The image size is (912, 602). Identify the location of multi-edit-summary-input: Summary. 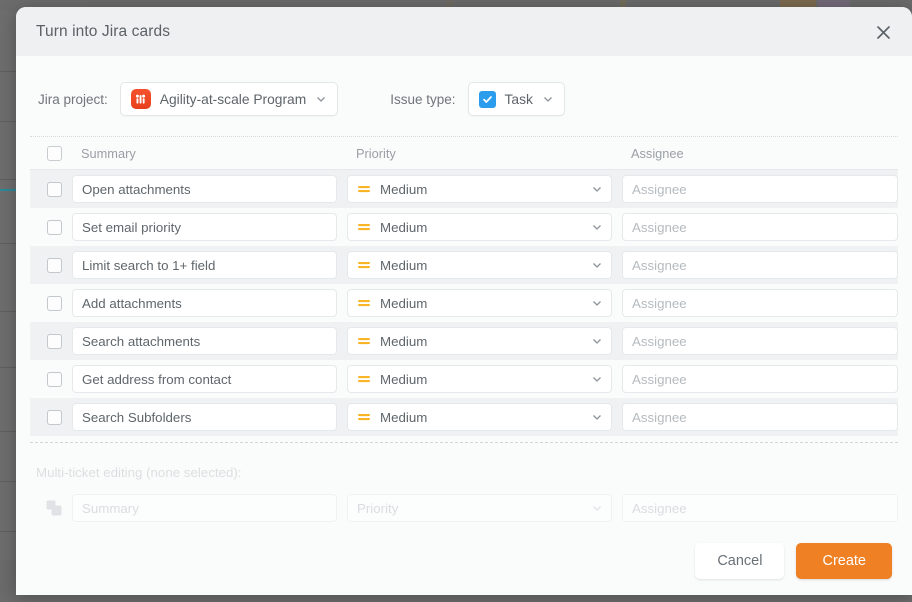
(204, 508).